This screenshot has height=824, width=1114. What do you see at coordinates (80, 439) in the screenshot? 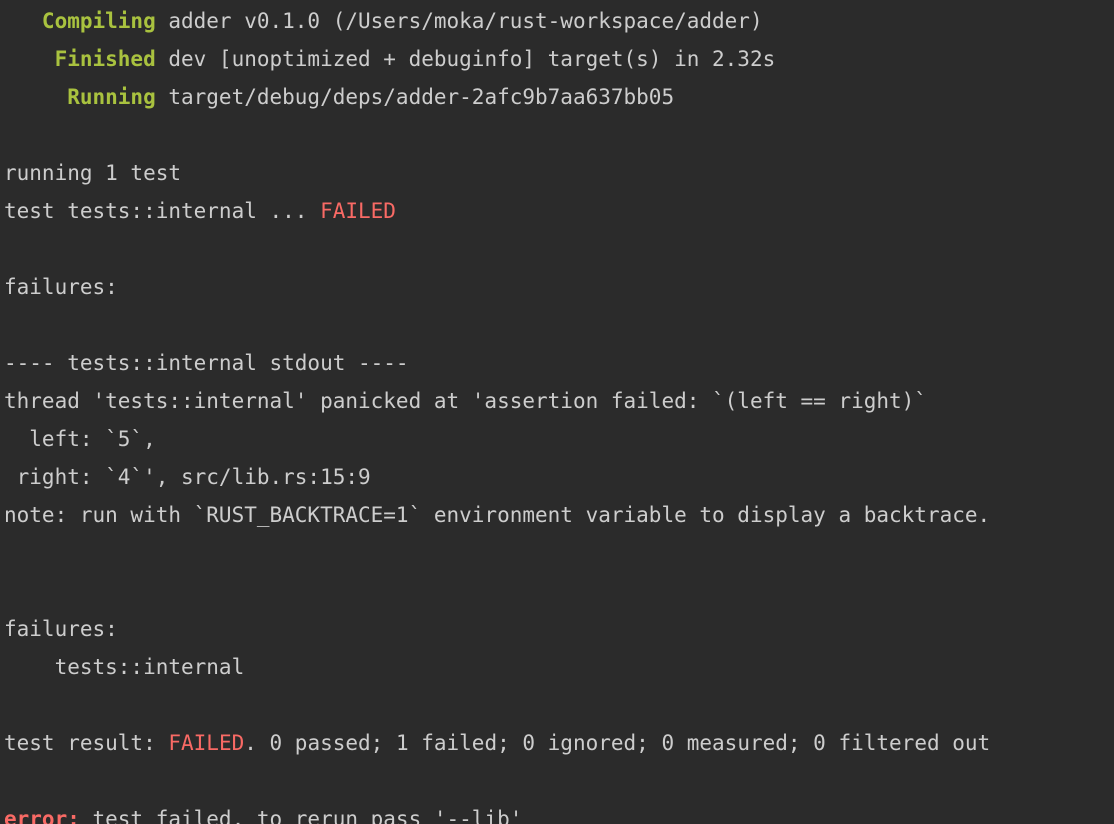
I see `assert-left-value-text: left: `5`,` at bounding box center [80, 439].